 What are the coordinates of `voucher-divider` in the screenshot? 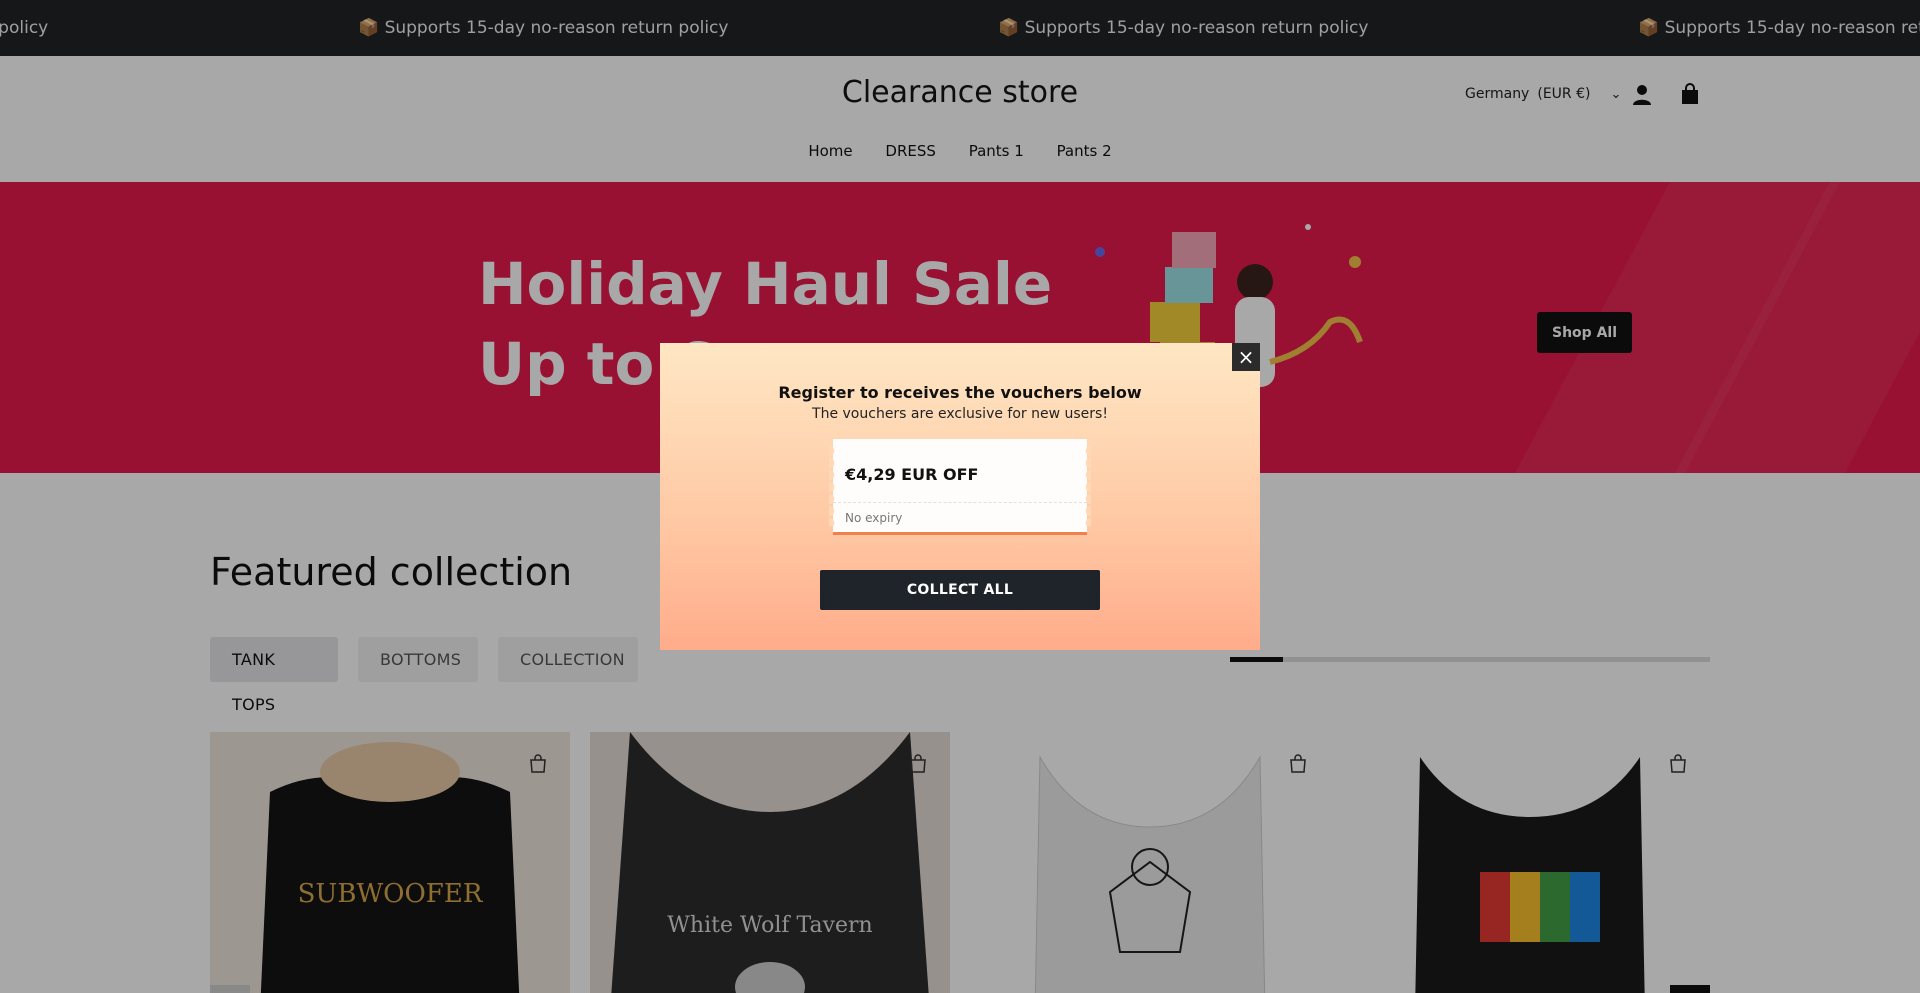 It's located at (960, 502).